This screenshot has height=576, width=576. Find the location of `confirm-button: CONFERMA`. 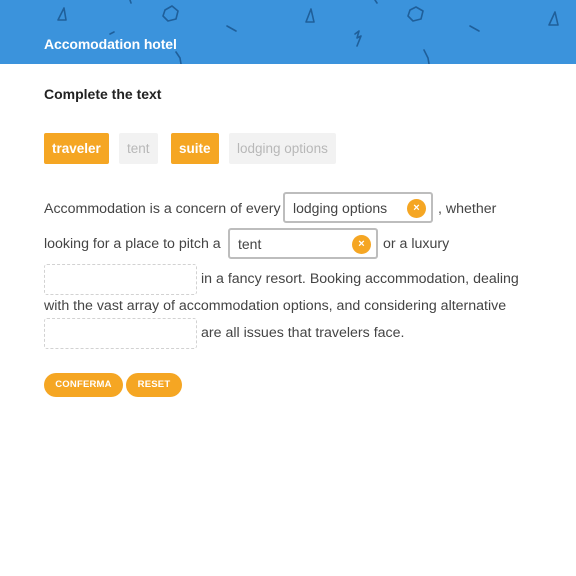

confirm-button: CONFERMA is located at coordinates (83, 385).